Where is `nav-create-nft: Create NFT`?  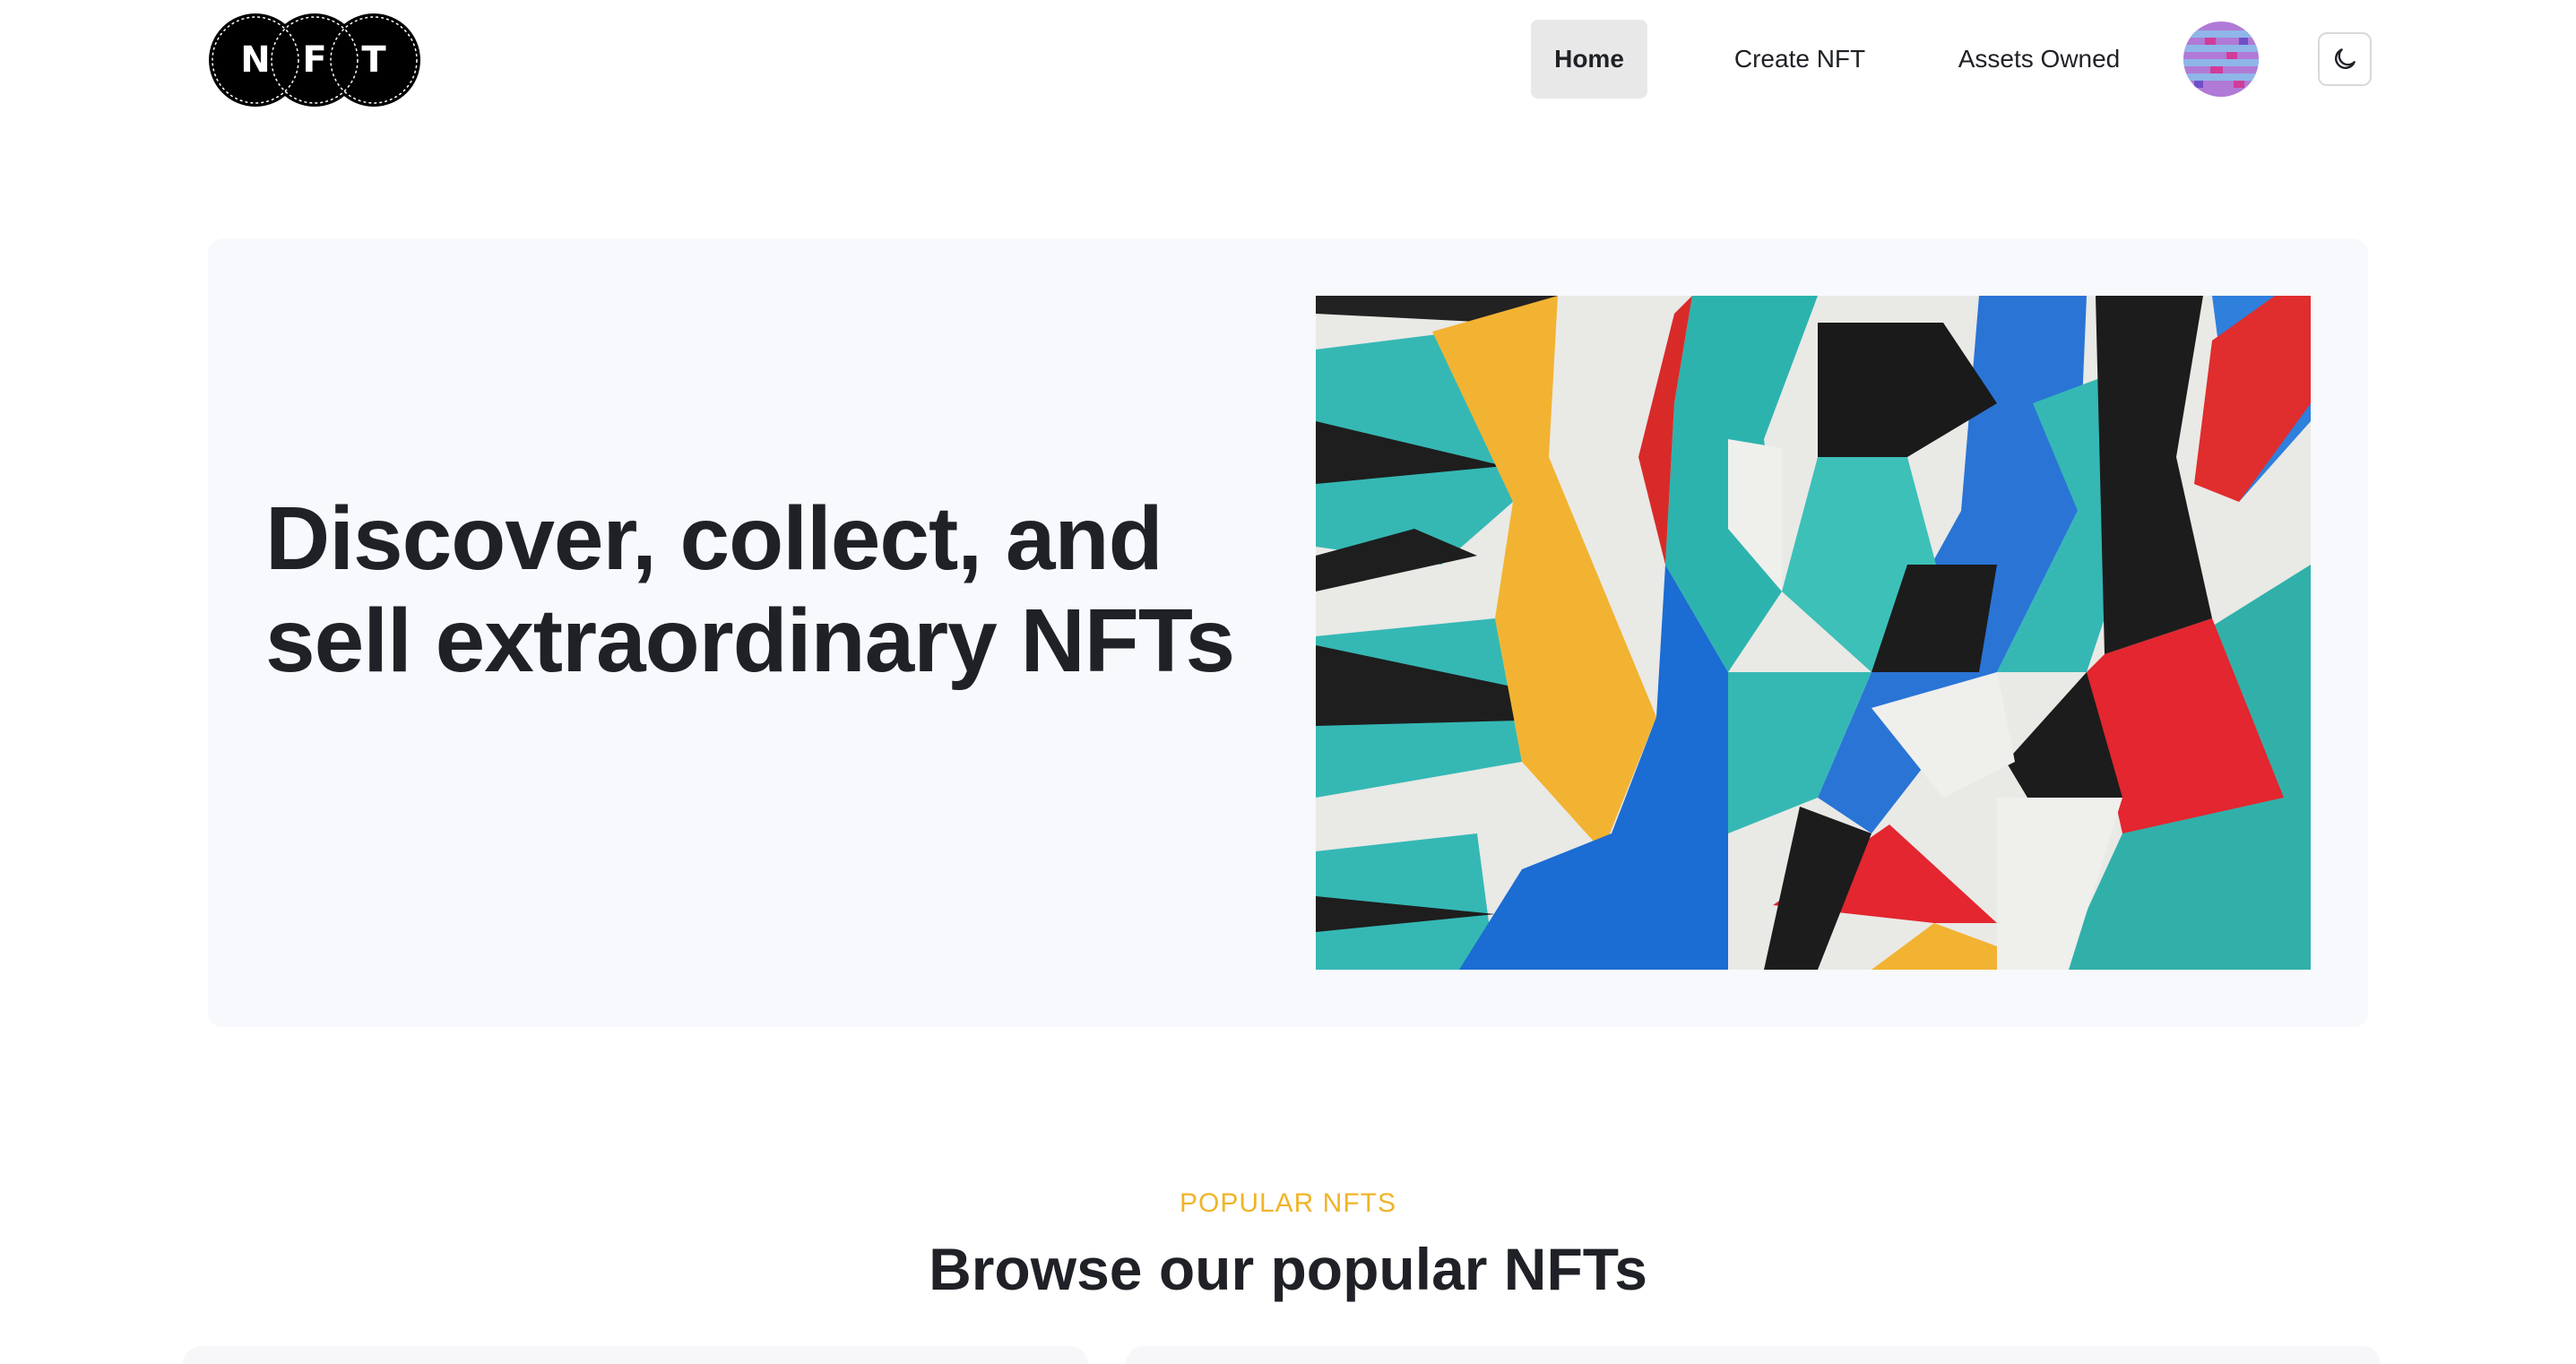 nav-create-nft: Create NFT is located at coordinates (1799, 59).